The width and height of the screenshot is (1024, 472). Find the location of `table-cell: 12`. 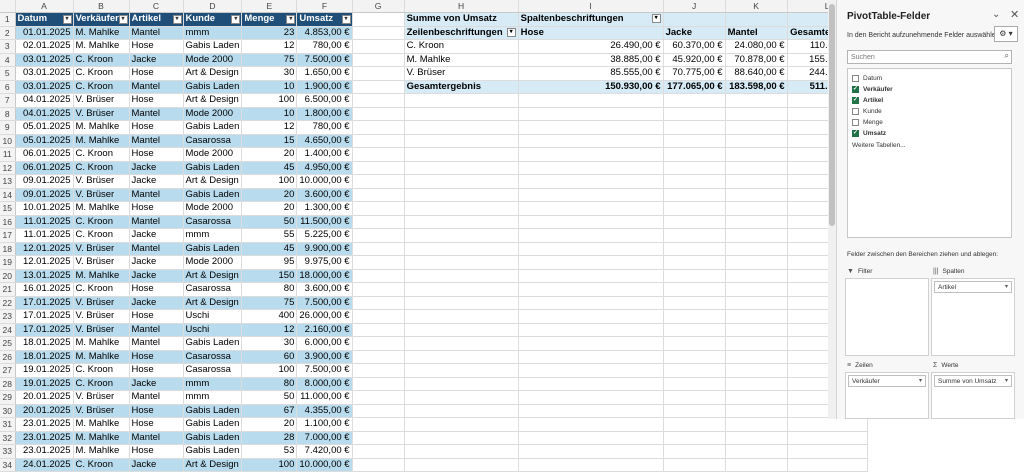

table-cell: 12 is located at coordinates (269, 127).